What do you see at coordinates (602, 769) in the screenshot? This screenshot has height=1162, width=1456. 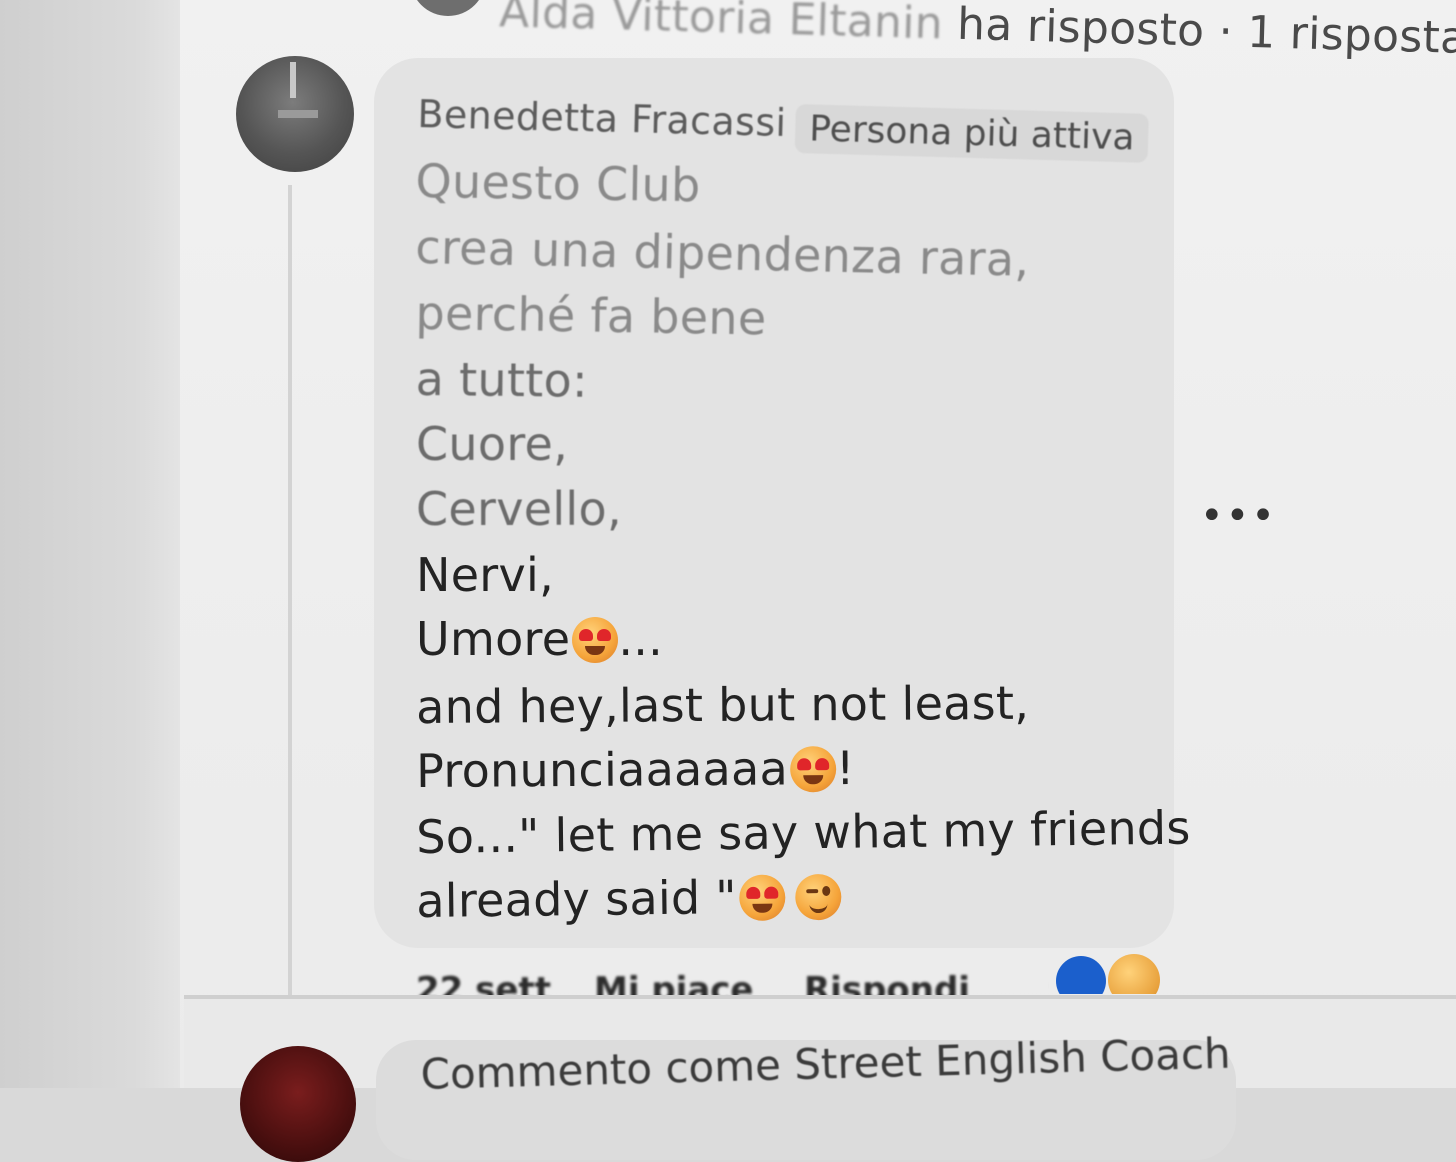 I see `comment-line-text: Pronunciaaaaaa` at bounding box center [602, 769].